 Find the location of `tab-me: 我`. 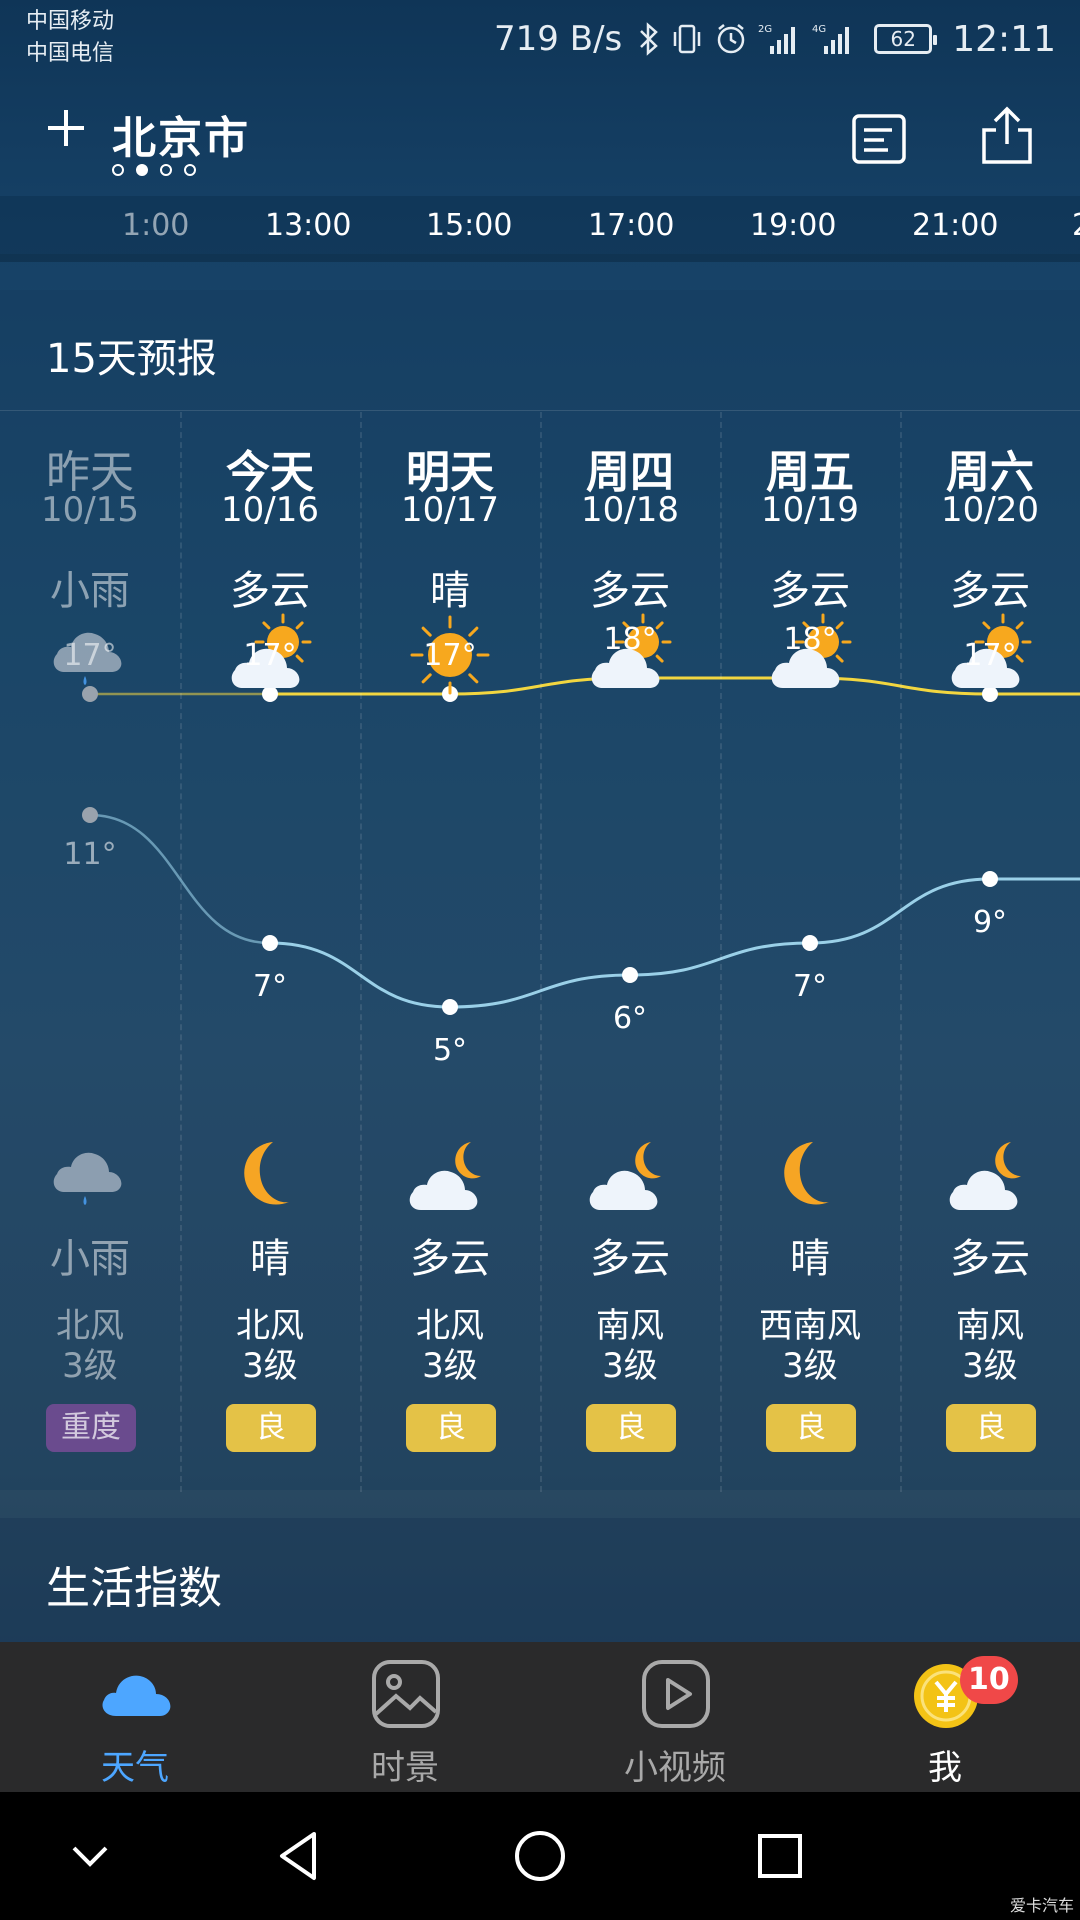

tab-me: 我 is located at coordinates (945, 1717).